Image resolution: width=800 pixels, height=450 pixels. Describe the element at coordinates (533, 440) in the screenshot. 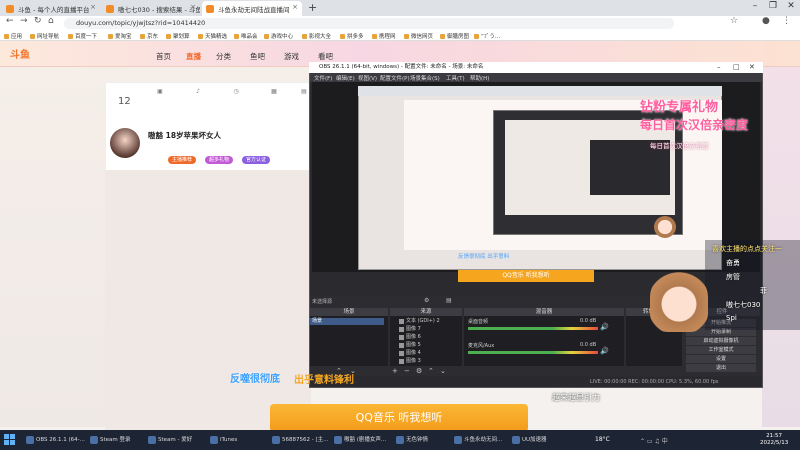

I see `taskbar-item: UU加速器` at that location.